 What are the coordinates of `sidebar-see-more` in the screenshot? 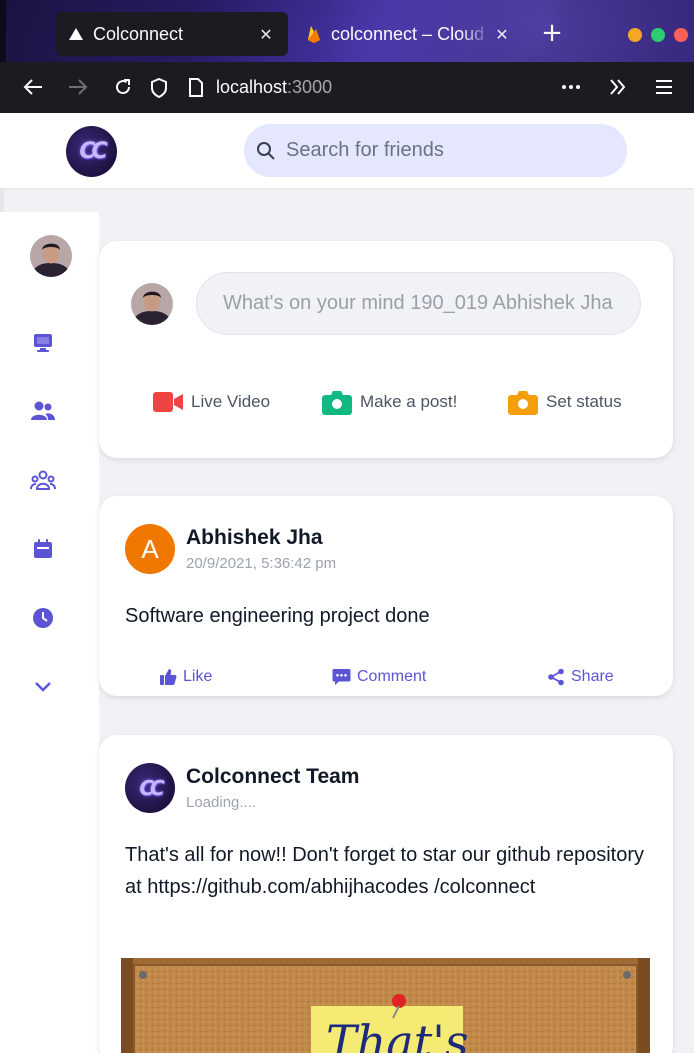 It's located at (43, 687).